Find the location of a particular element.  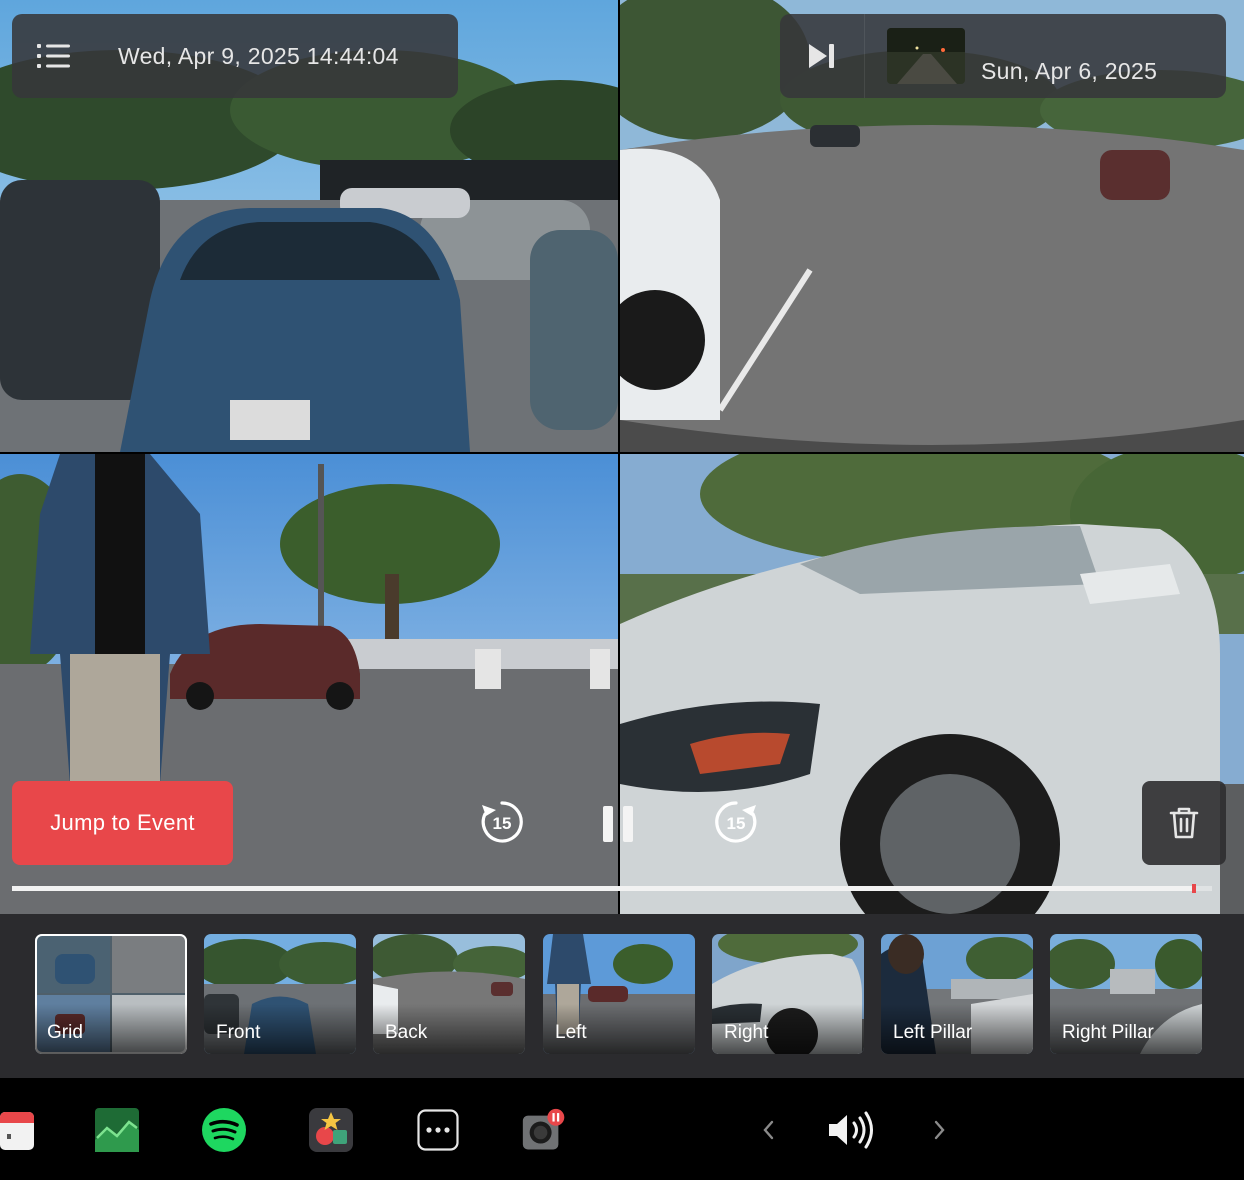

event-marker is located at coordinates (1194, 888).